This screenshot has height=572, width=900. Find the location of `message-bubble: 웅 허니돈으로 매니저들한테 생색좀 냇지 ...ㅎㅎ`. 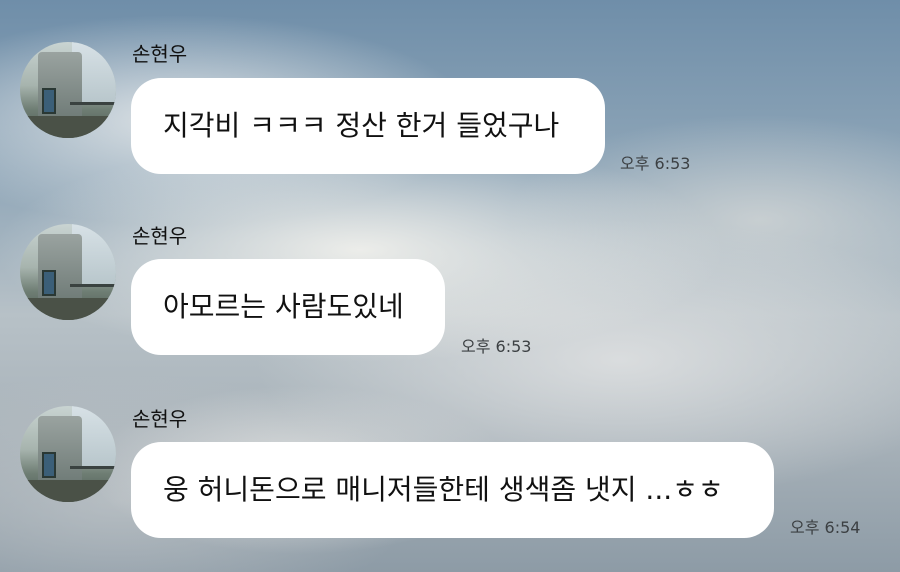

message-bubble: 웅 허니돈으로 매니저들한테 생색좀 냇지 ...ㅎㅎ is located at coordinates (452, 490).